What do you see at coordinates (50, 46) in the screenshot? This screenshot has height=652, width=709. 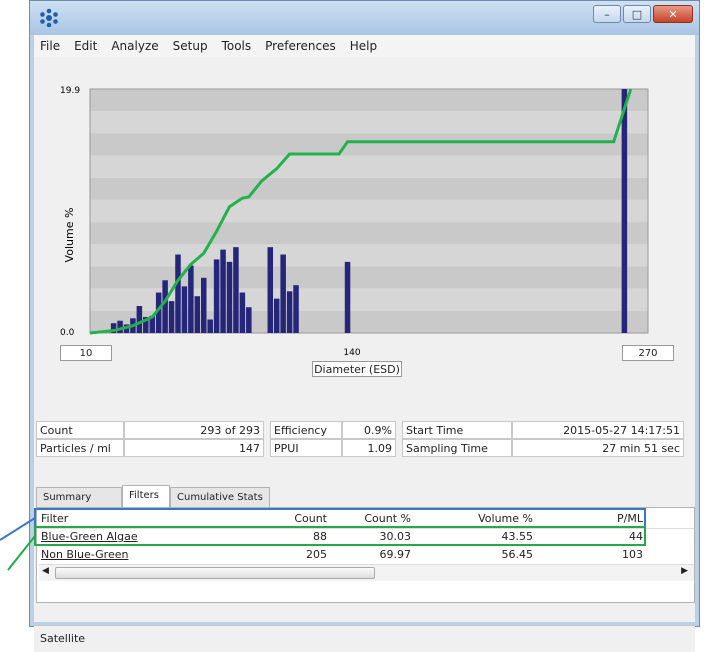 I see `menu-file: File` at bounding box center [50, 46].